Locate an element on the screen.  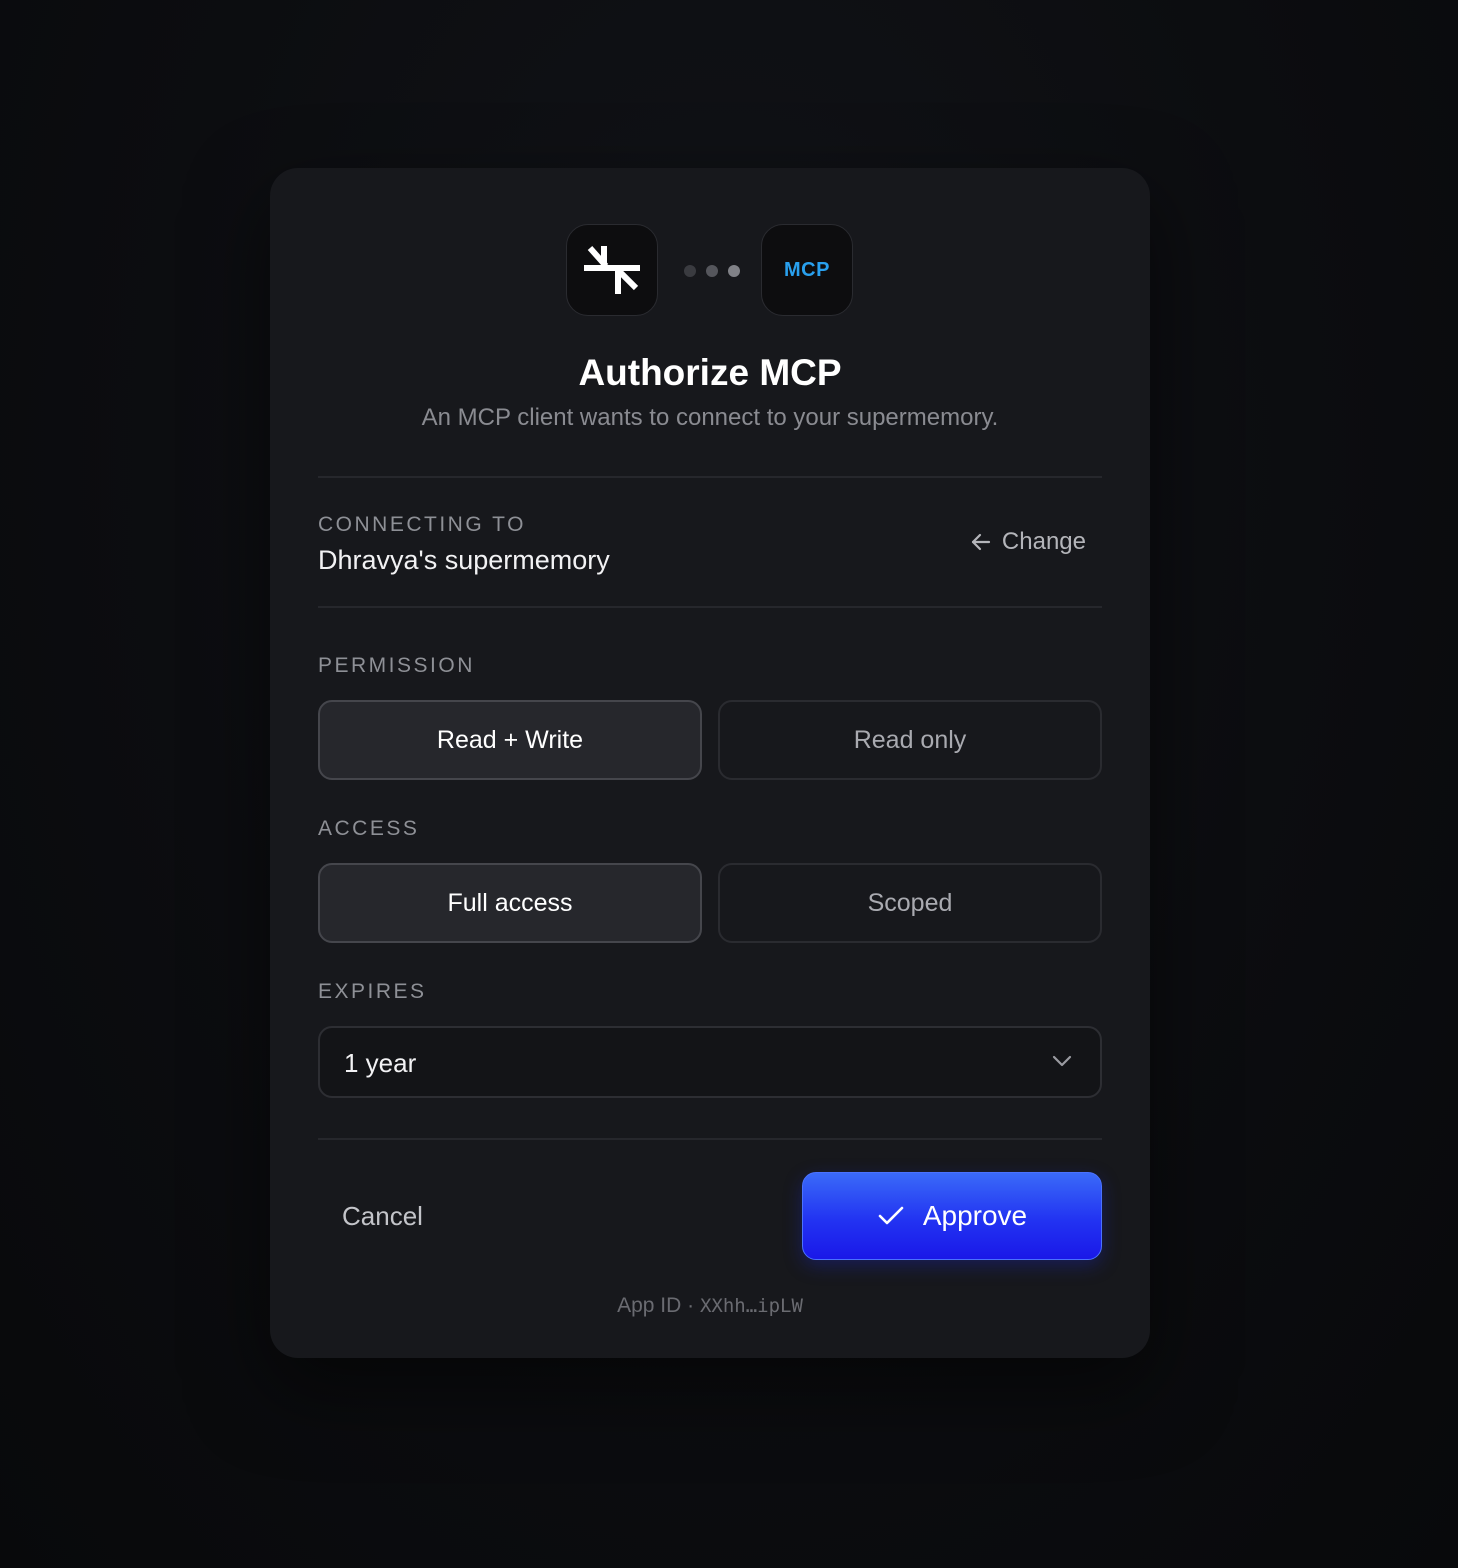
option-label: Full access is located at coordinates (510, 902).